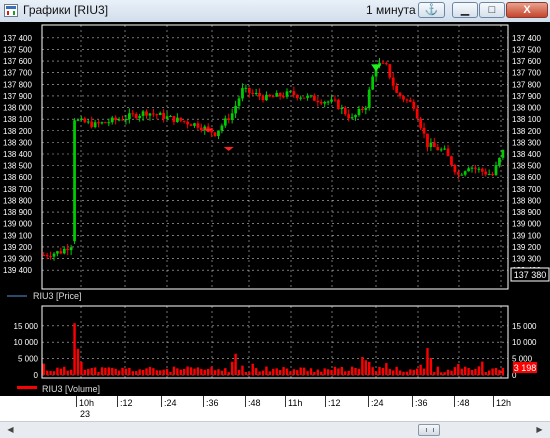 The width and height of the screenshot is (550, 438). I want to click on title-bar: Графики [RIU3] 1 минута ⚓ ▁ □ X, so click(275, 11).